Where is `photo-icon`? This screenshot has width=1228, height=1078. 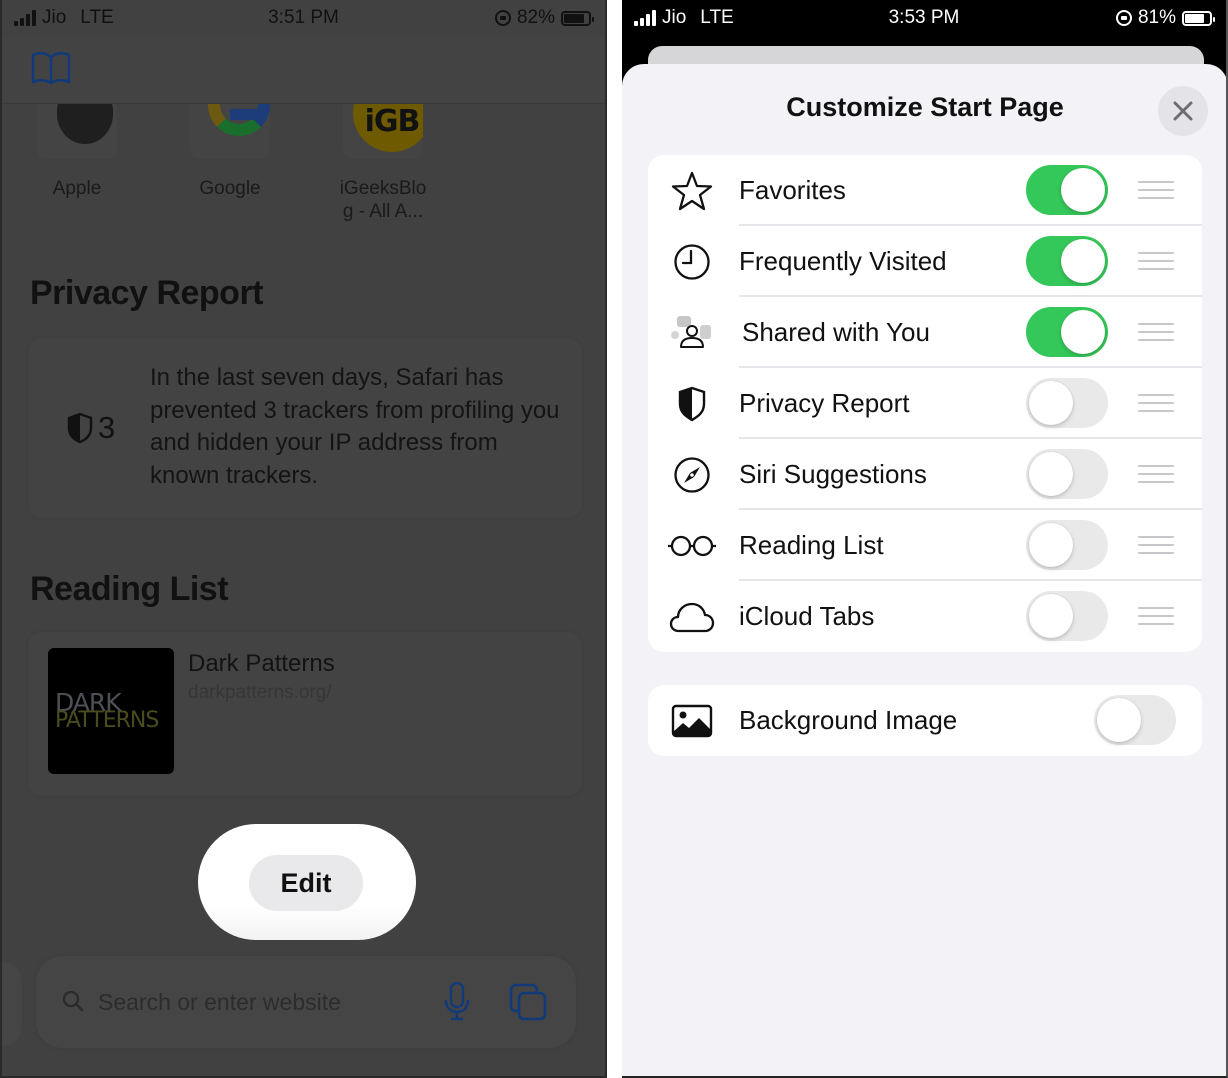
photo-icon is located at coordinates (692, 721).